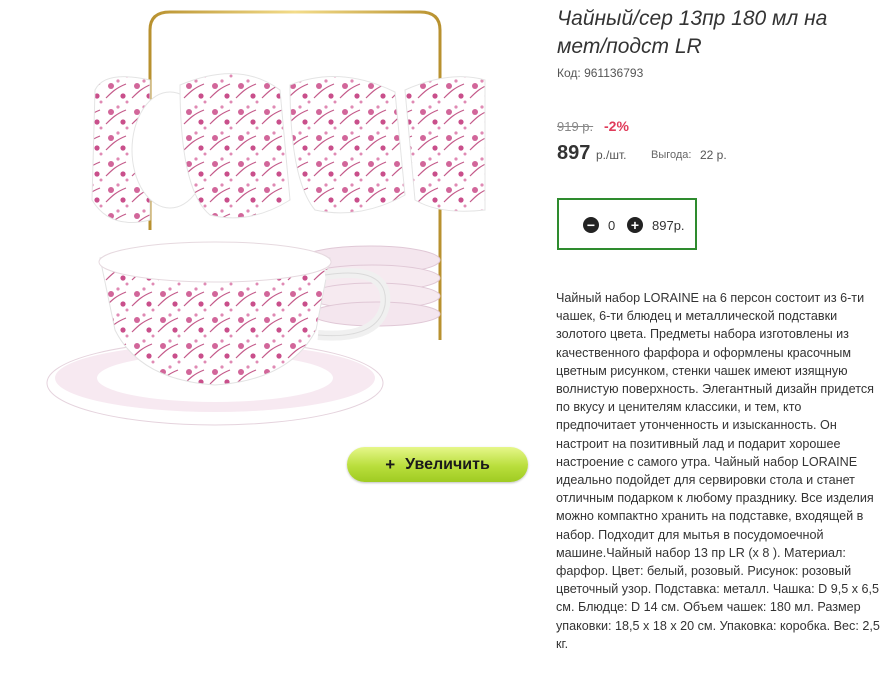  I want to click on cart-sum: 897р., so click(668, 225).